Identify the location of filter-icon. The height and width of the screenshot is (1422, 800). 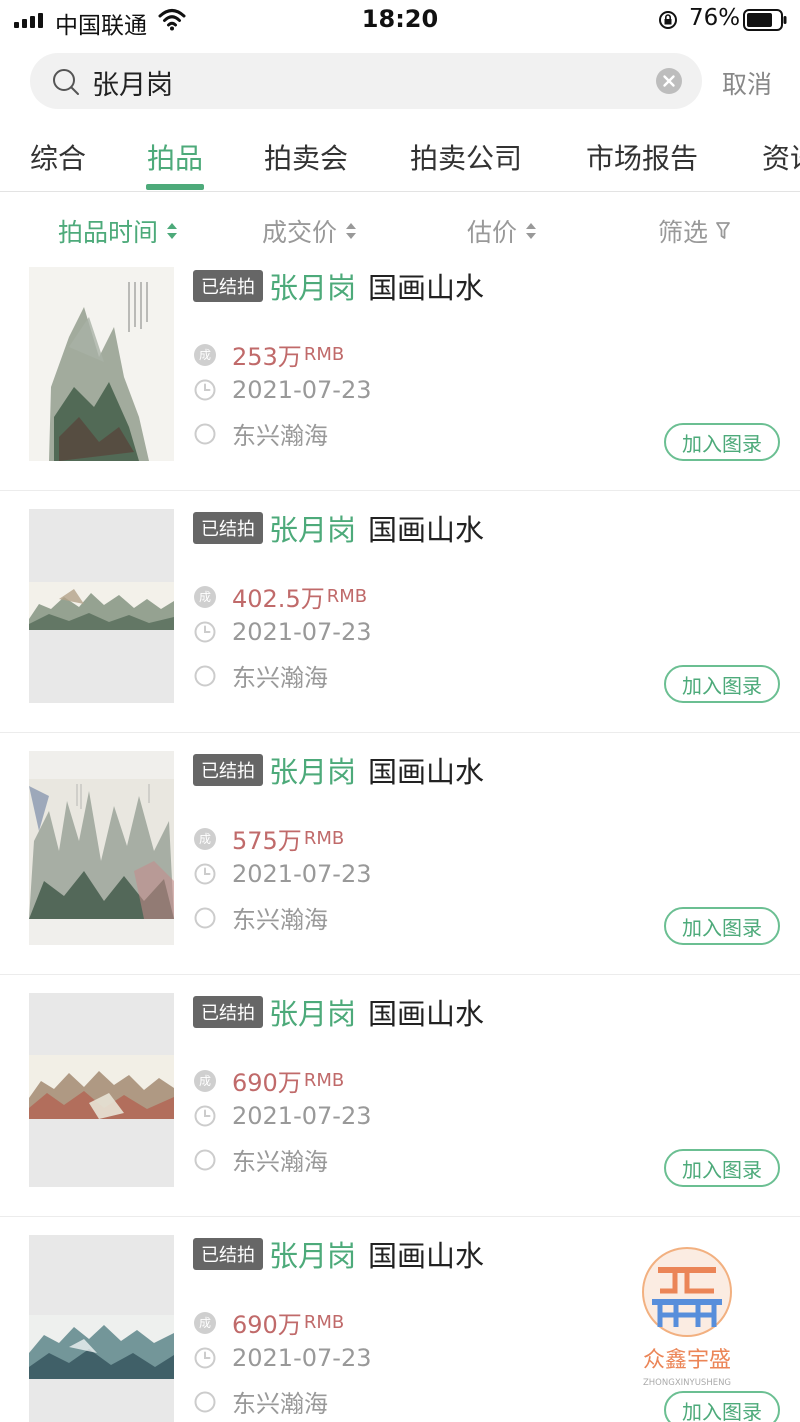
(723, 230).